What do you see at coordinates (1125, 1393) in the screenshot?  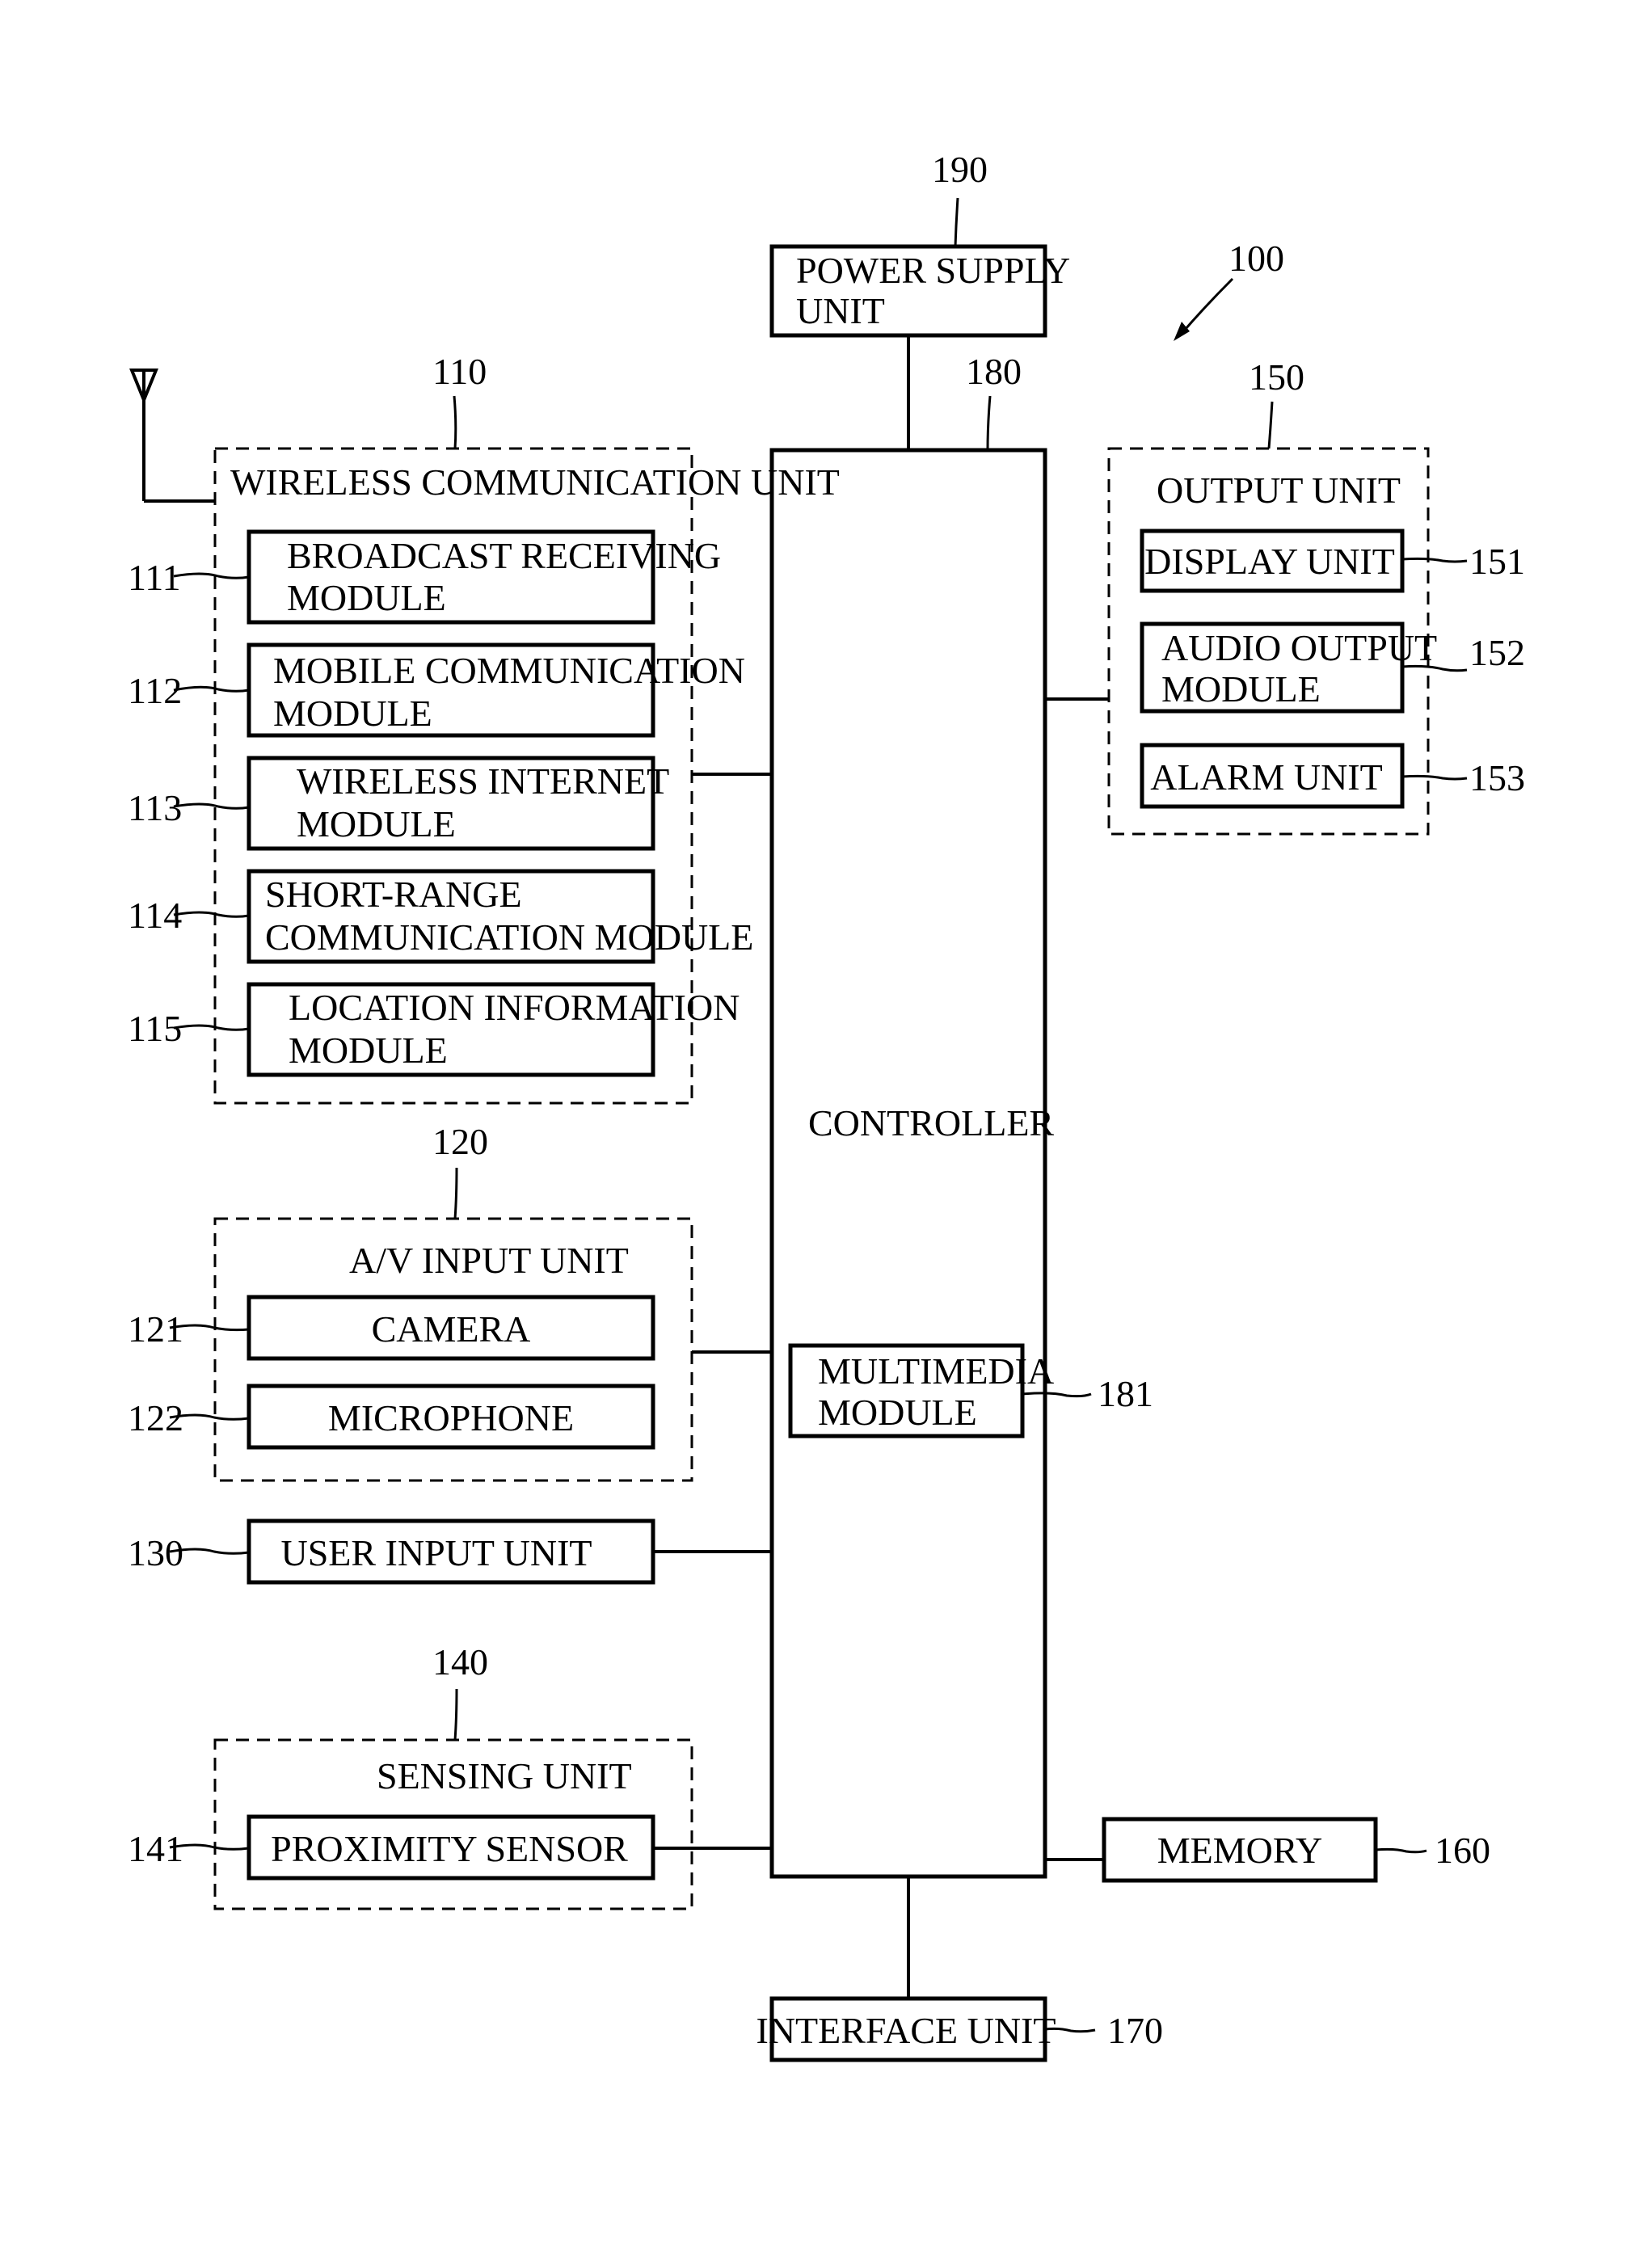 I see `multimedia-ref: 181` at bounding box center [1125, 1393].